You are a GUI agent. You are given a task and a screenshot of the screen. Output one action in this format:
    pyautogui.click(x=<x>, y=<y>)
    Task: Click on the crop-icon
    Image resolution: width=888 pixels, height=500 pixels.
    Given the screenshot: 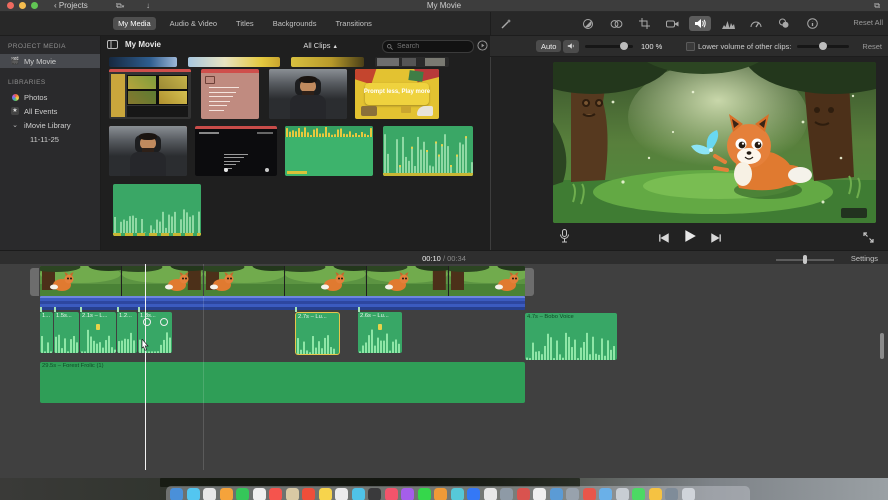 What is the action you would take?
    pyautogui.click(x=644, y=23)
    